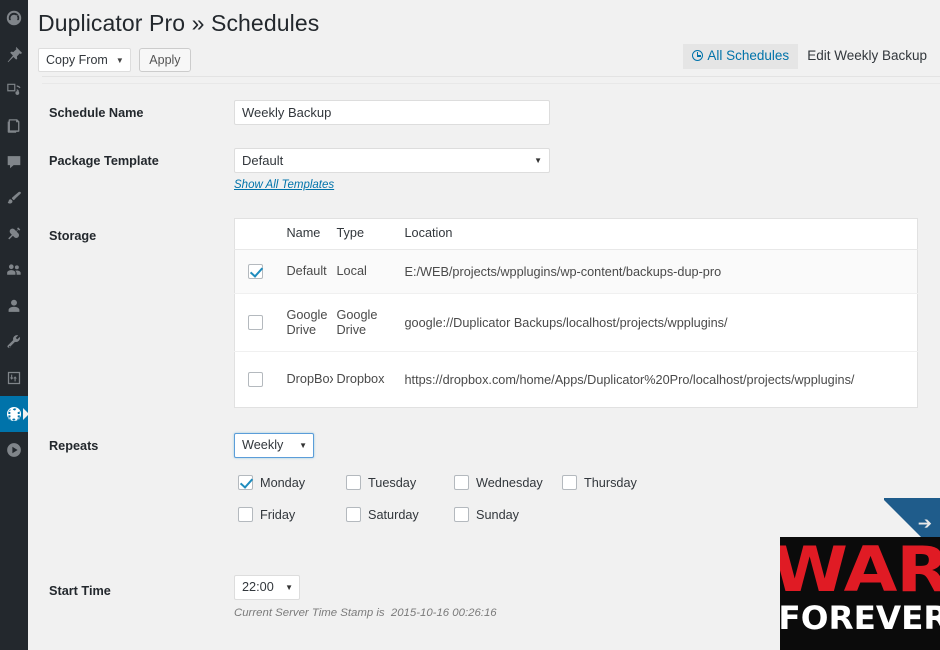 This screenshot has height=650, width=940. Describe the element at coordinates (309, 379) in the screenshot. I see `storage-row-2-name: DropBox` at that location.